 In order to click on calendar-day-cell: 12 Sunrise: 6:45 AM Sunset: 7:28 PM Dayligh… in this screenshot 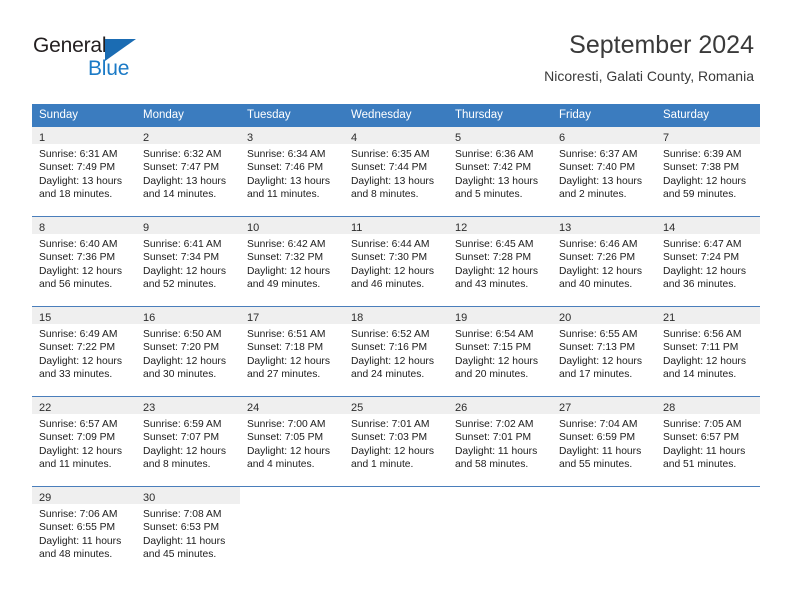, I will do `click(500, 261)`.